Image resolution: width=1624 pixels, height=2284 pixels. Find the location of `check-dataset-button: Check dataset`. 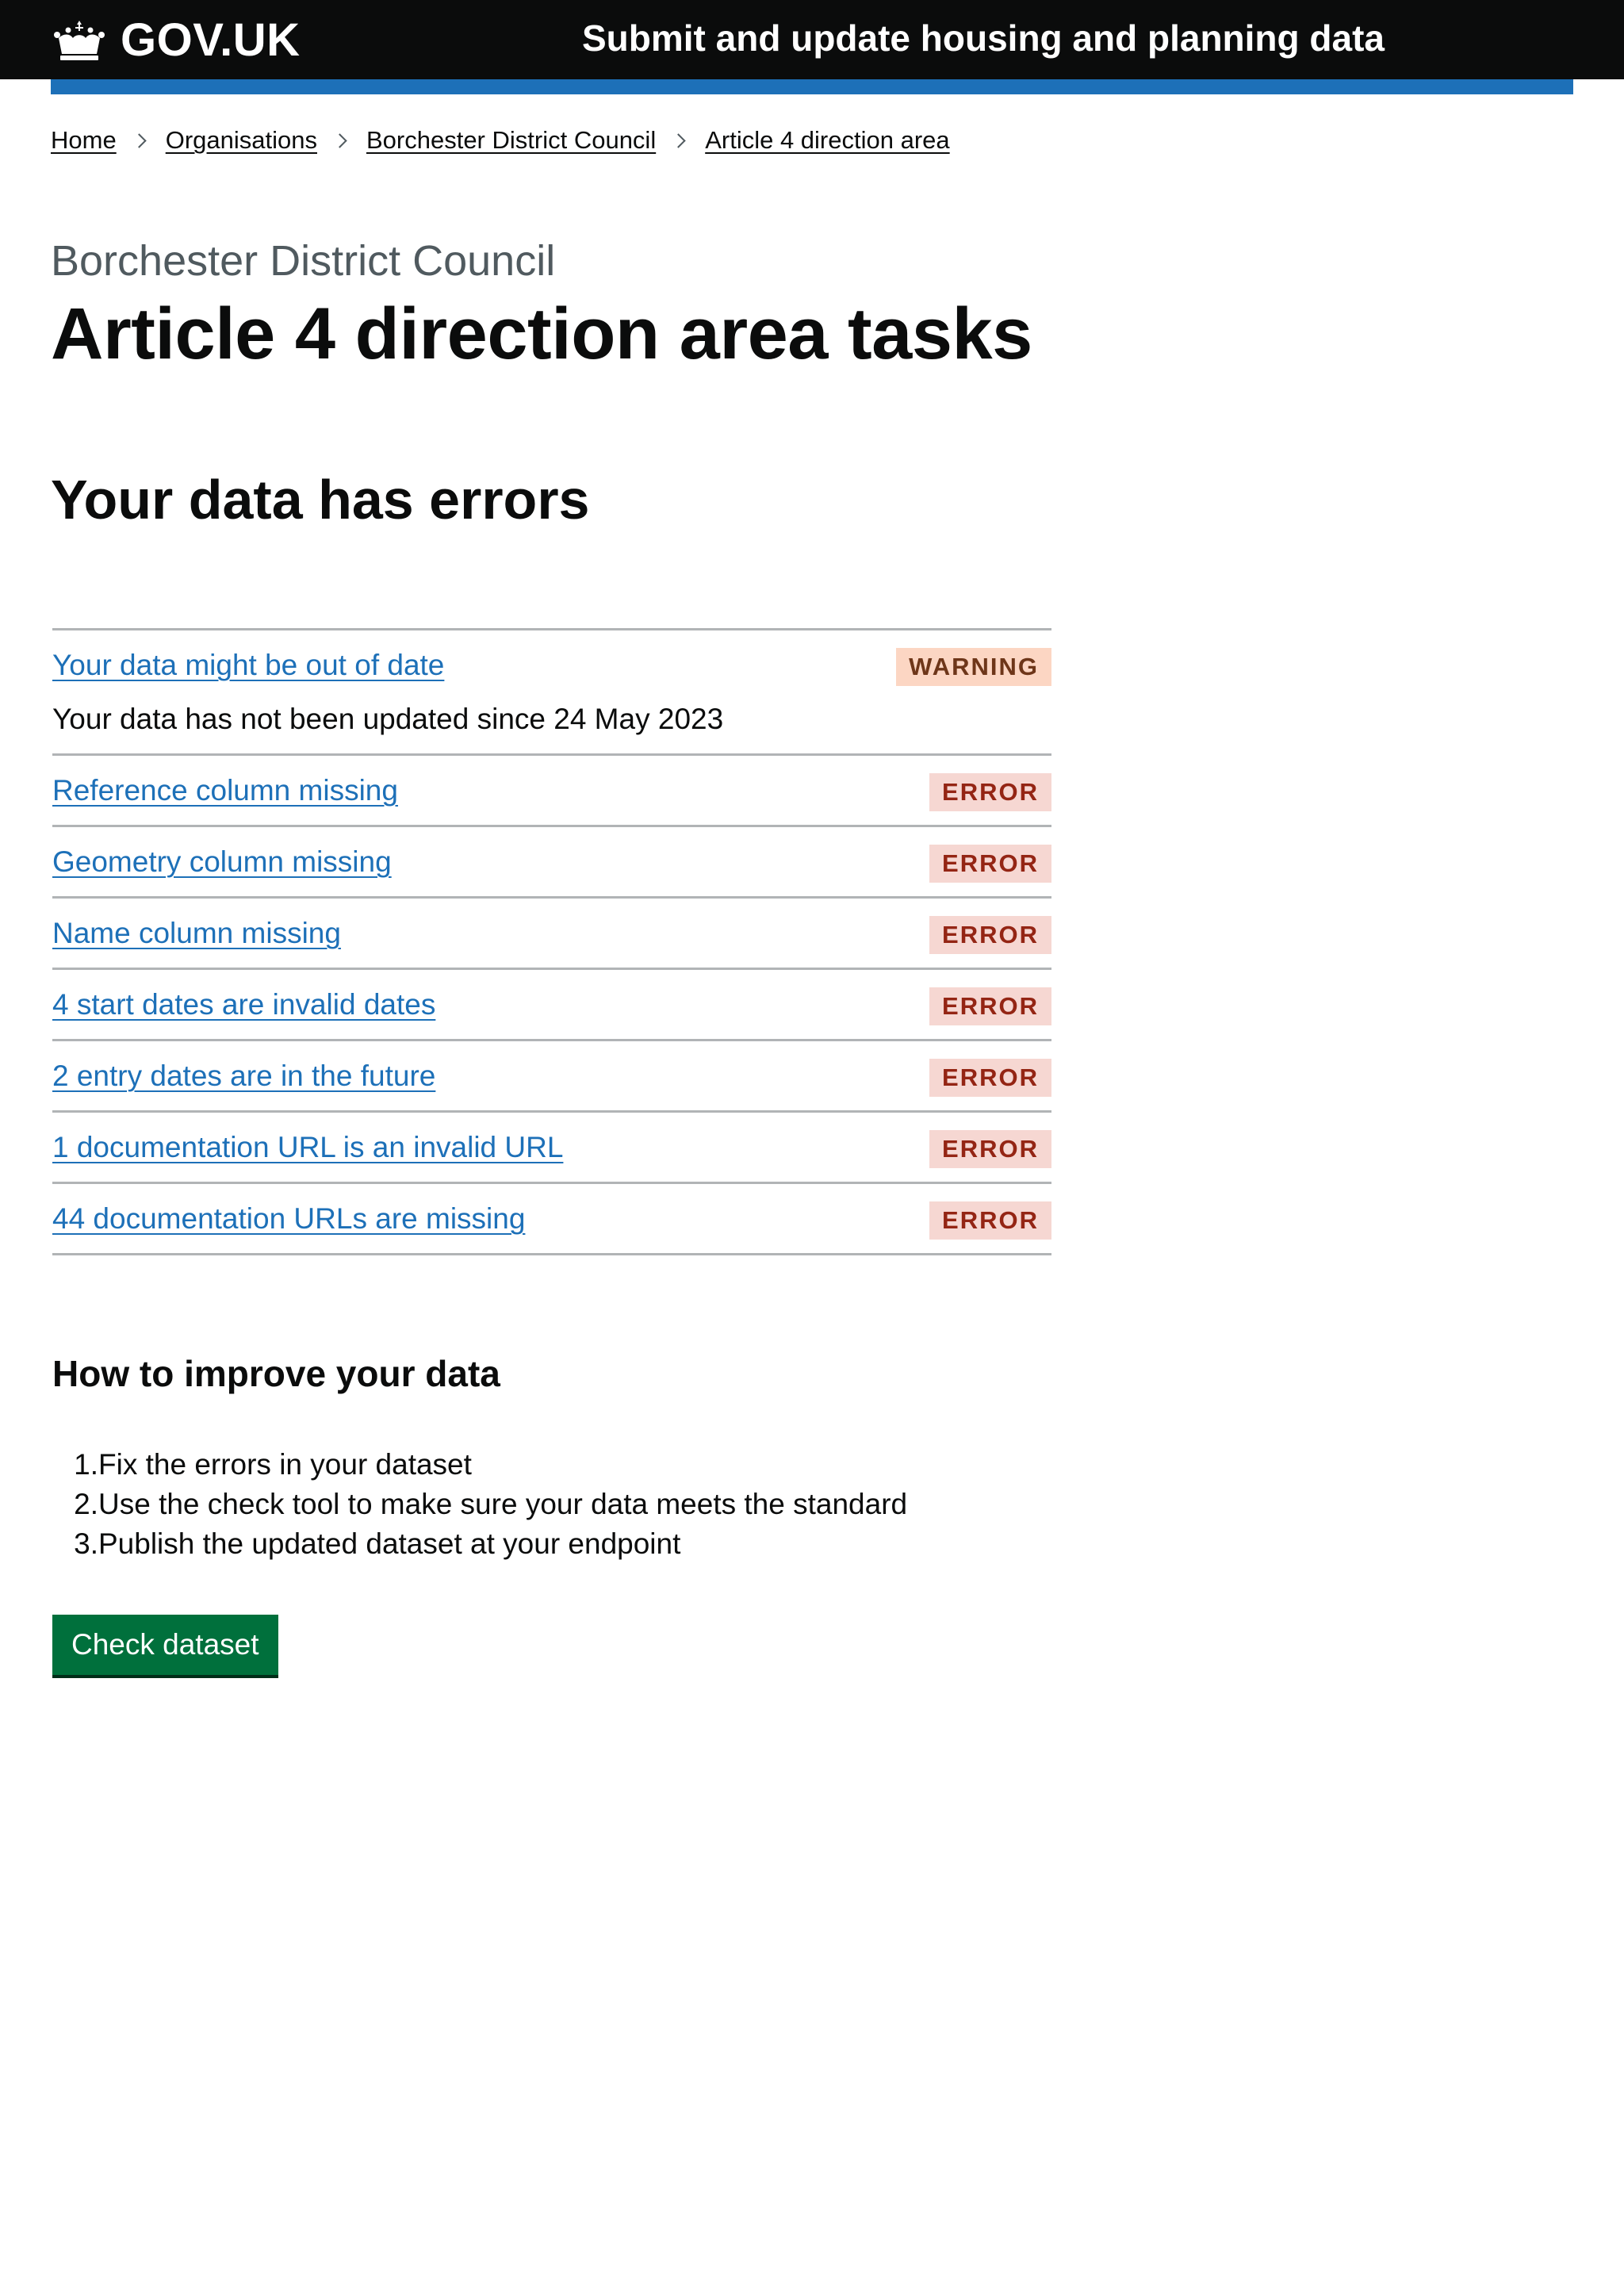

check-dataset-button: Check dataset is located at coordinates (165, 1645).